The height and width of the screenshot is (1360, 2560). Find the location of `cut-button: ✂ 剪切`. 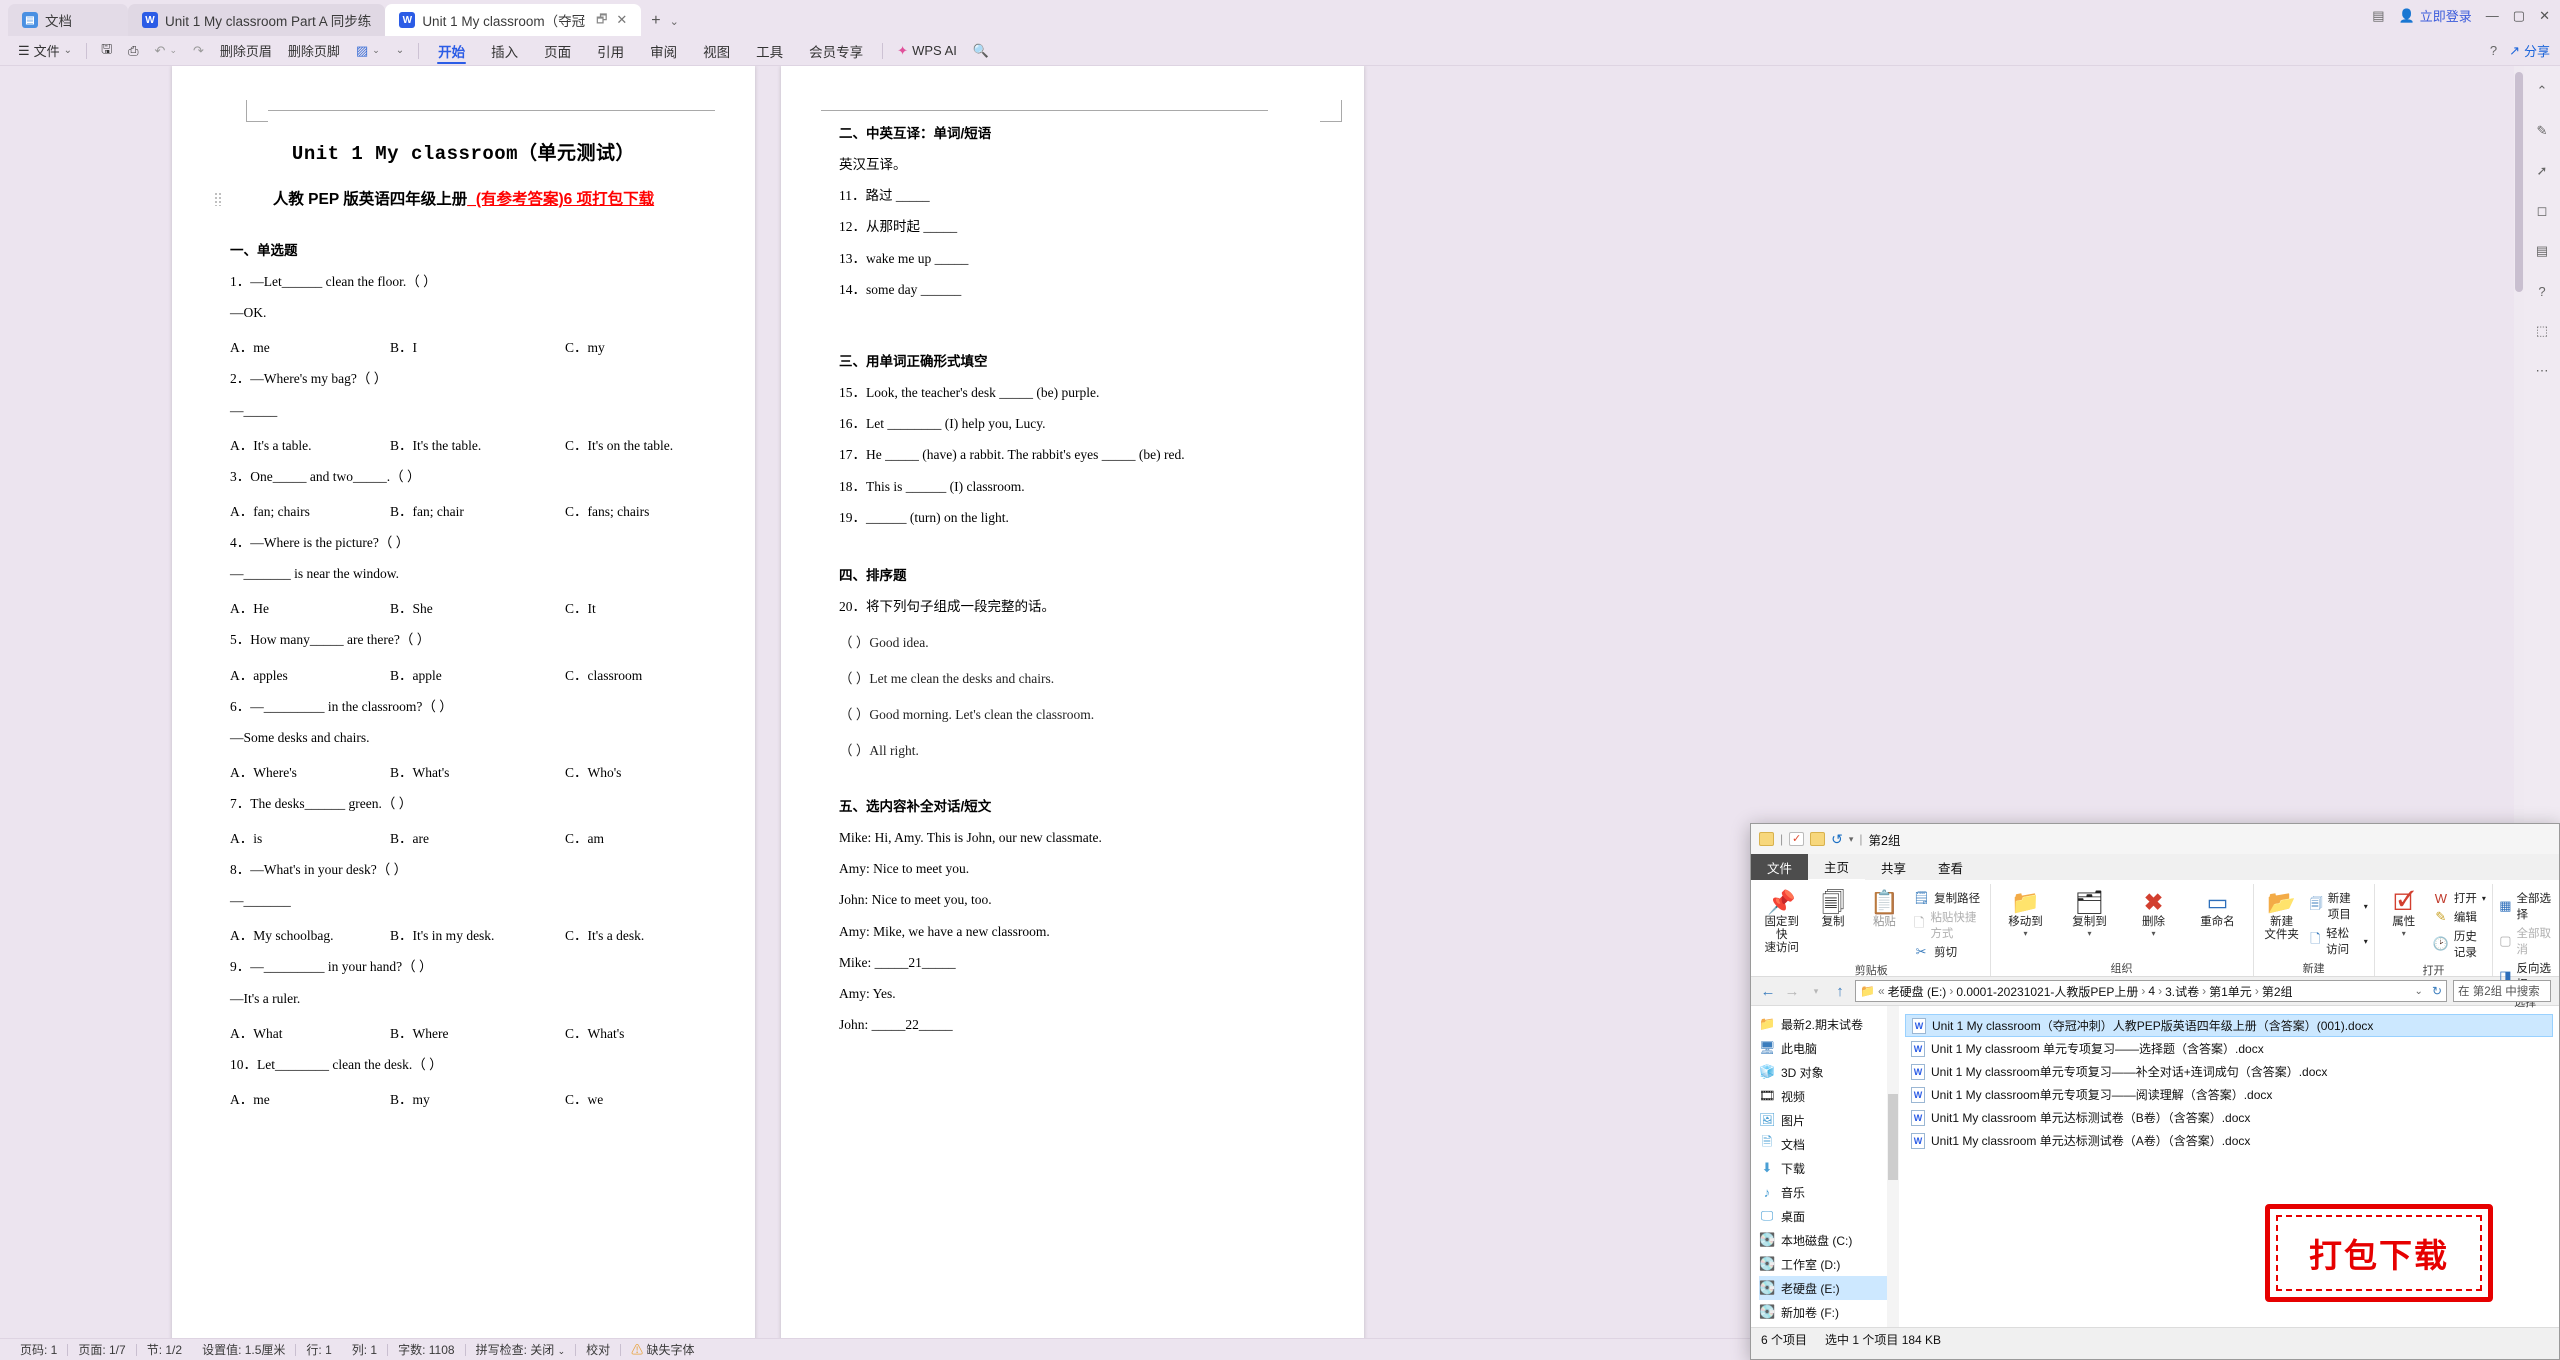

cut-button: ✂ 剪切 is located at coordinates (1948, 952).